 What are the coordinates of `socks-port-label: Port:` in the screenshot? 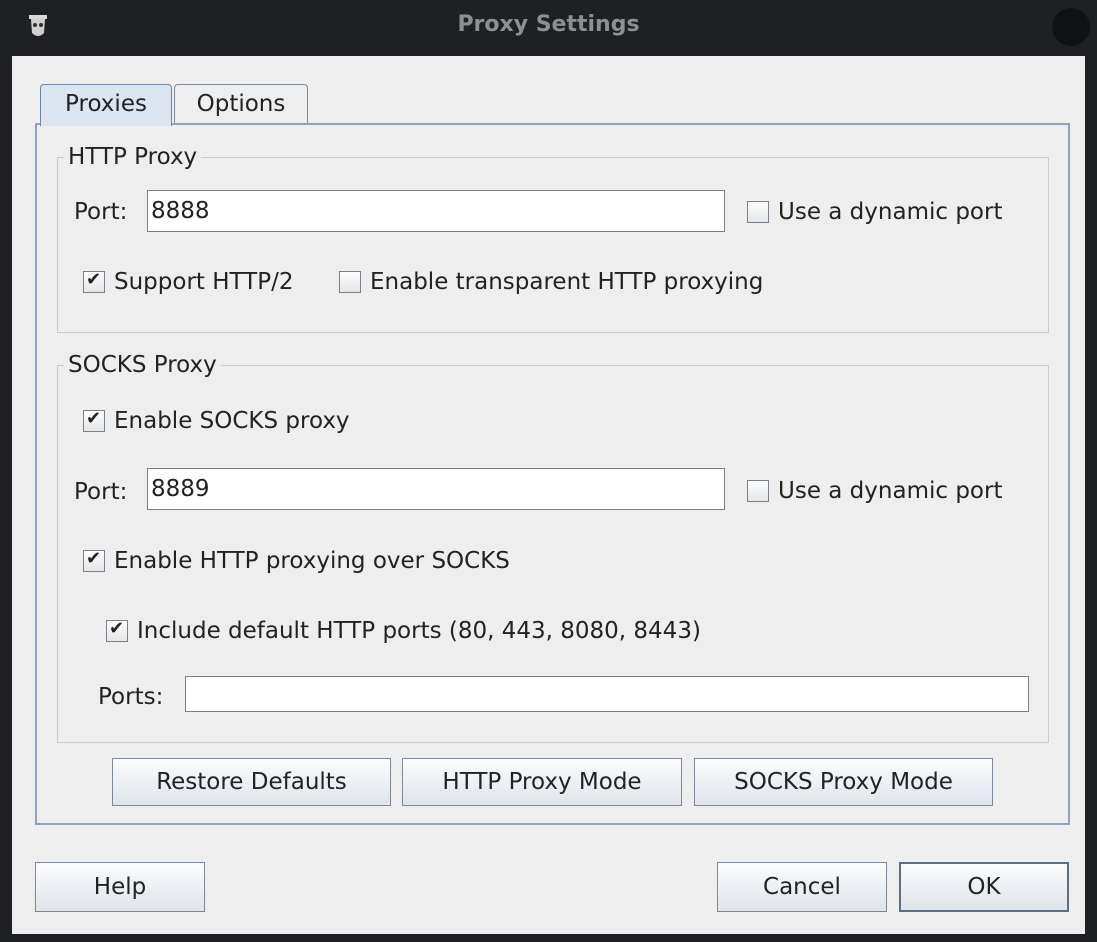 It's located at (101, 492).